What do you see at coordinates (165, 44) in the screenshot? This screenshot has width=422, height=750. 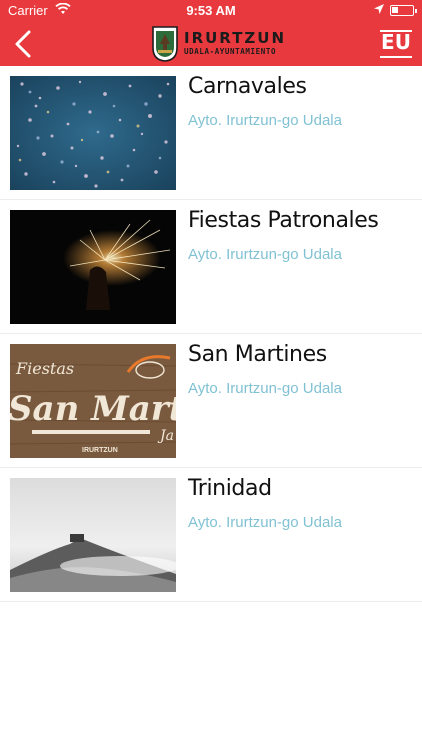 I see `coat-of-arms-icon` at bounding box center [165, 44].